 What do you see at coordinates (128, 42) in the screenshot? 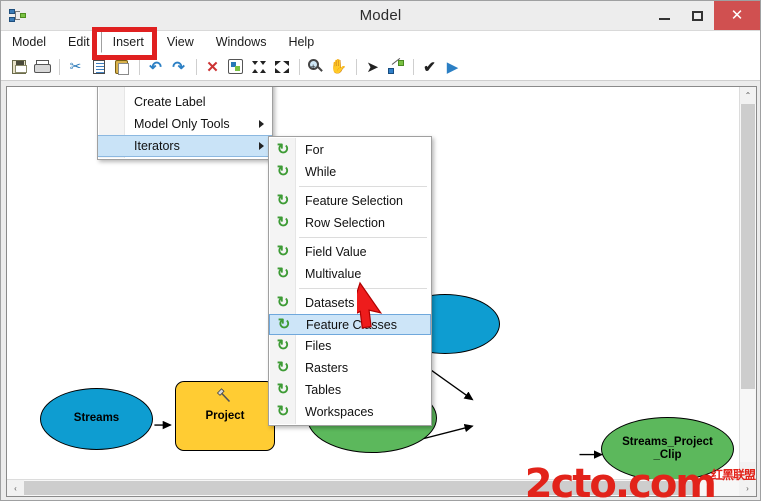
I see `menu-insert: Insert` at bounding box center [128, 42].